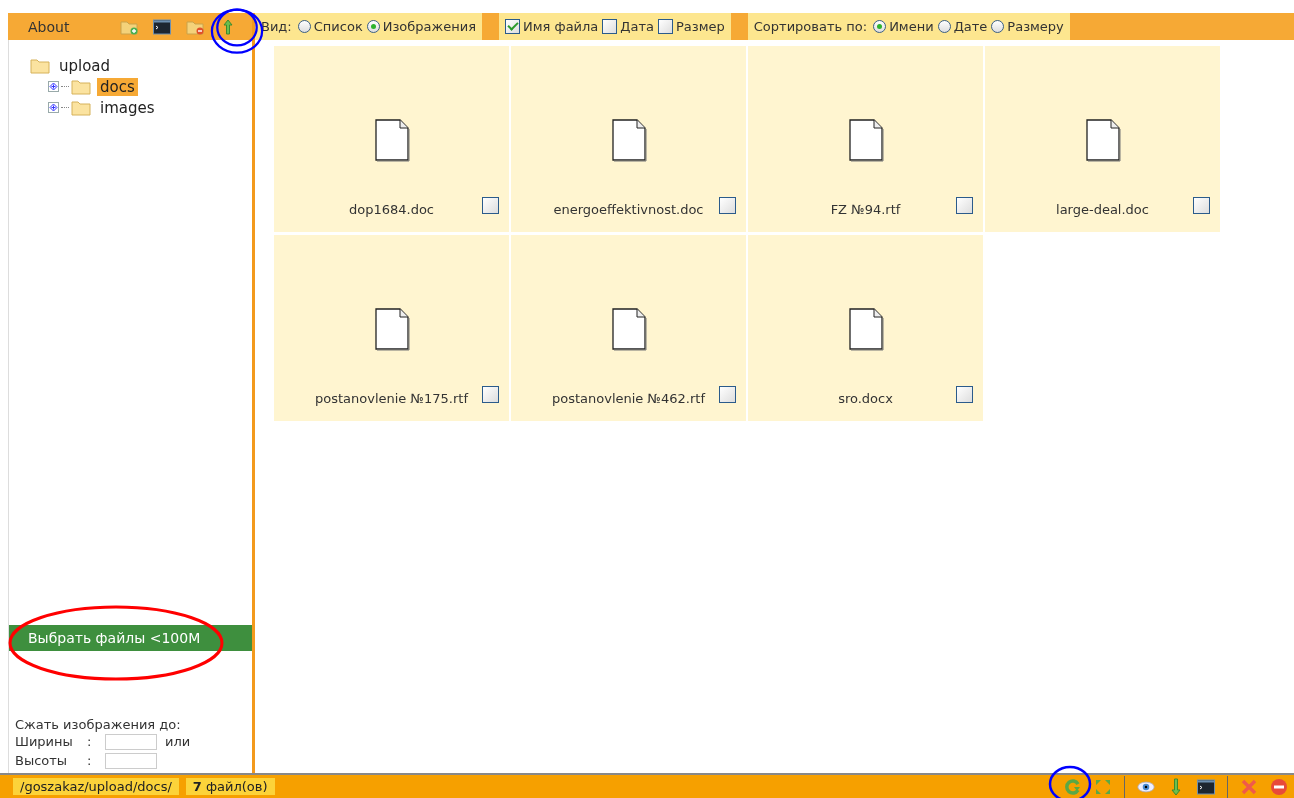 This screenshot has width=1294, height=798. I want to click on remove-icon, so click(1279, 786).